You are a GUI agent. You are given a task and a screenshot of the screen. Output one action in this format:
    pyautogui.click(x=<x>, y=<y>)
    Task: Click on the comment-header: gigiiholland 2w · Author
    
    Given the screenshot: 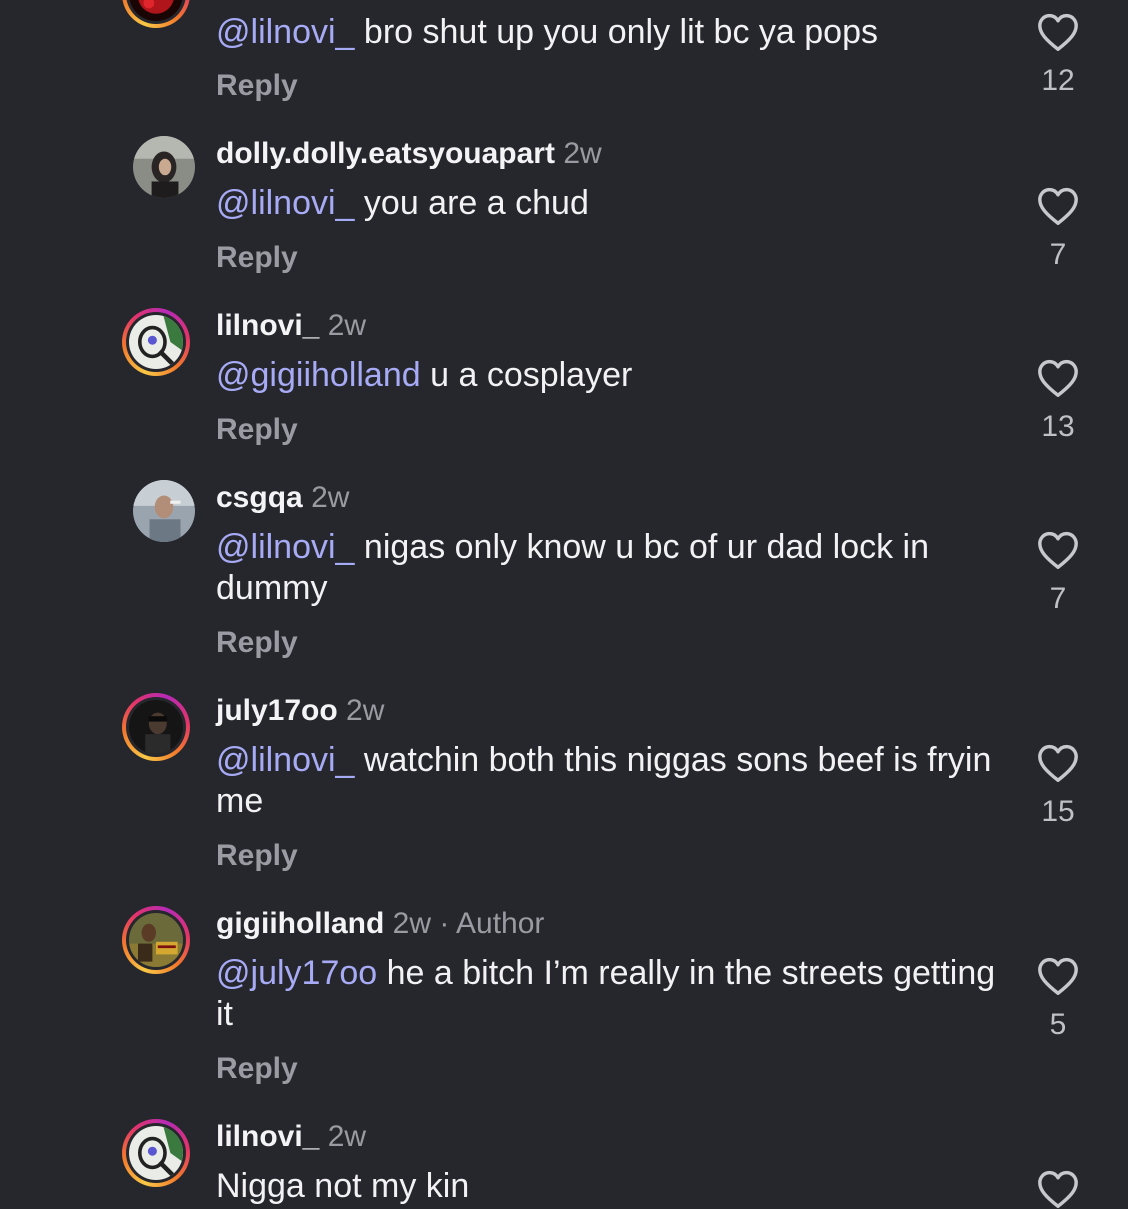 What is the action you would take?
    pyautogui.click(x=380, y=924)
    